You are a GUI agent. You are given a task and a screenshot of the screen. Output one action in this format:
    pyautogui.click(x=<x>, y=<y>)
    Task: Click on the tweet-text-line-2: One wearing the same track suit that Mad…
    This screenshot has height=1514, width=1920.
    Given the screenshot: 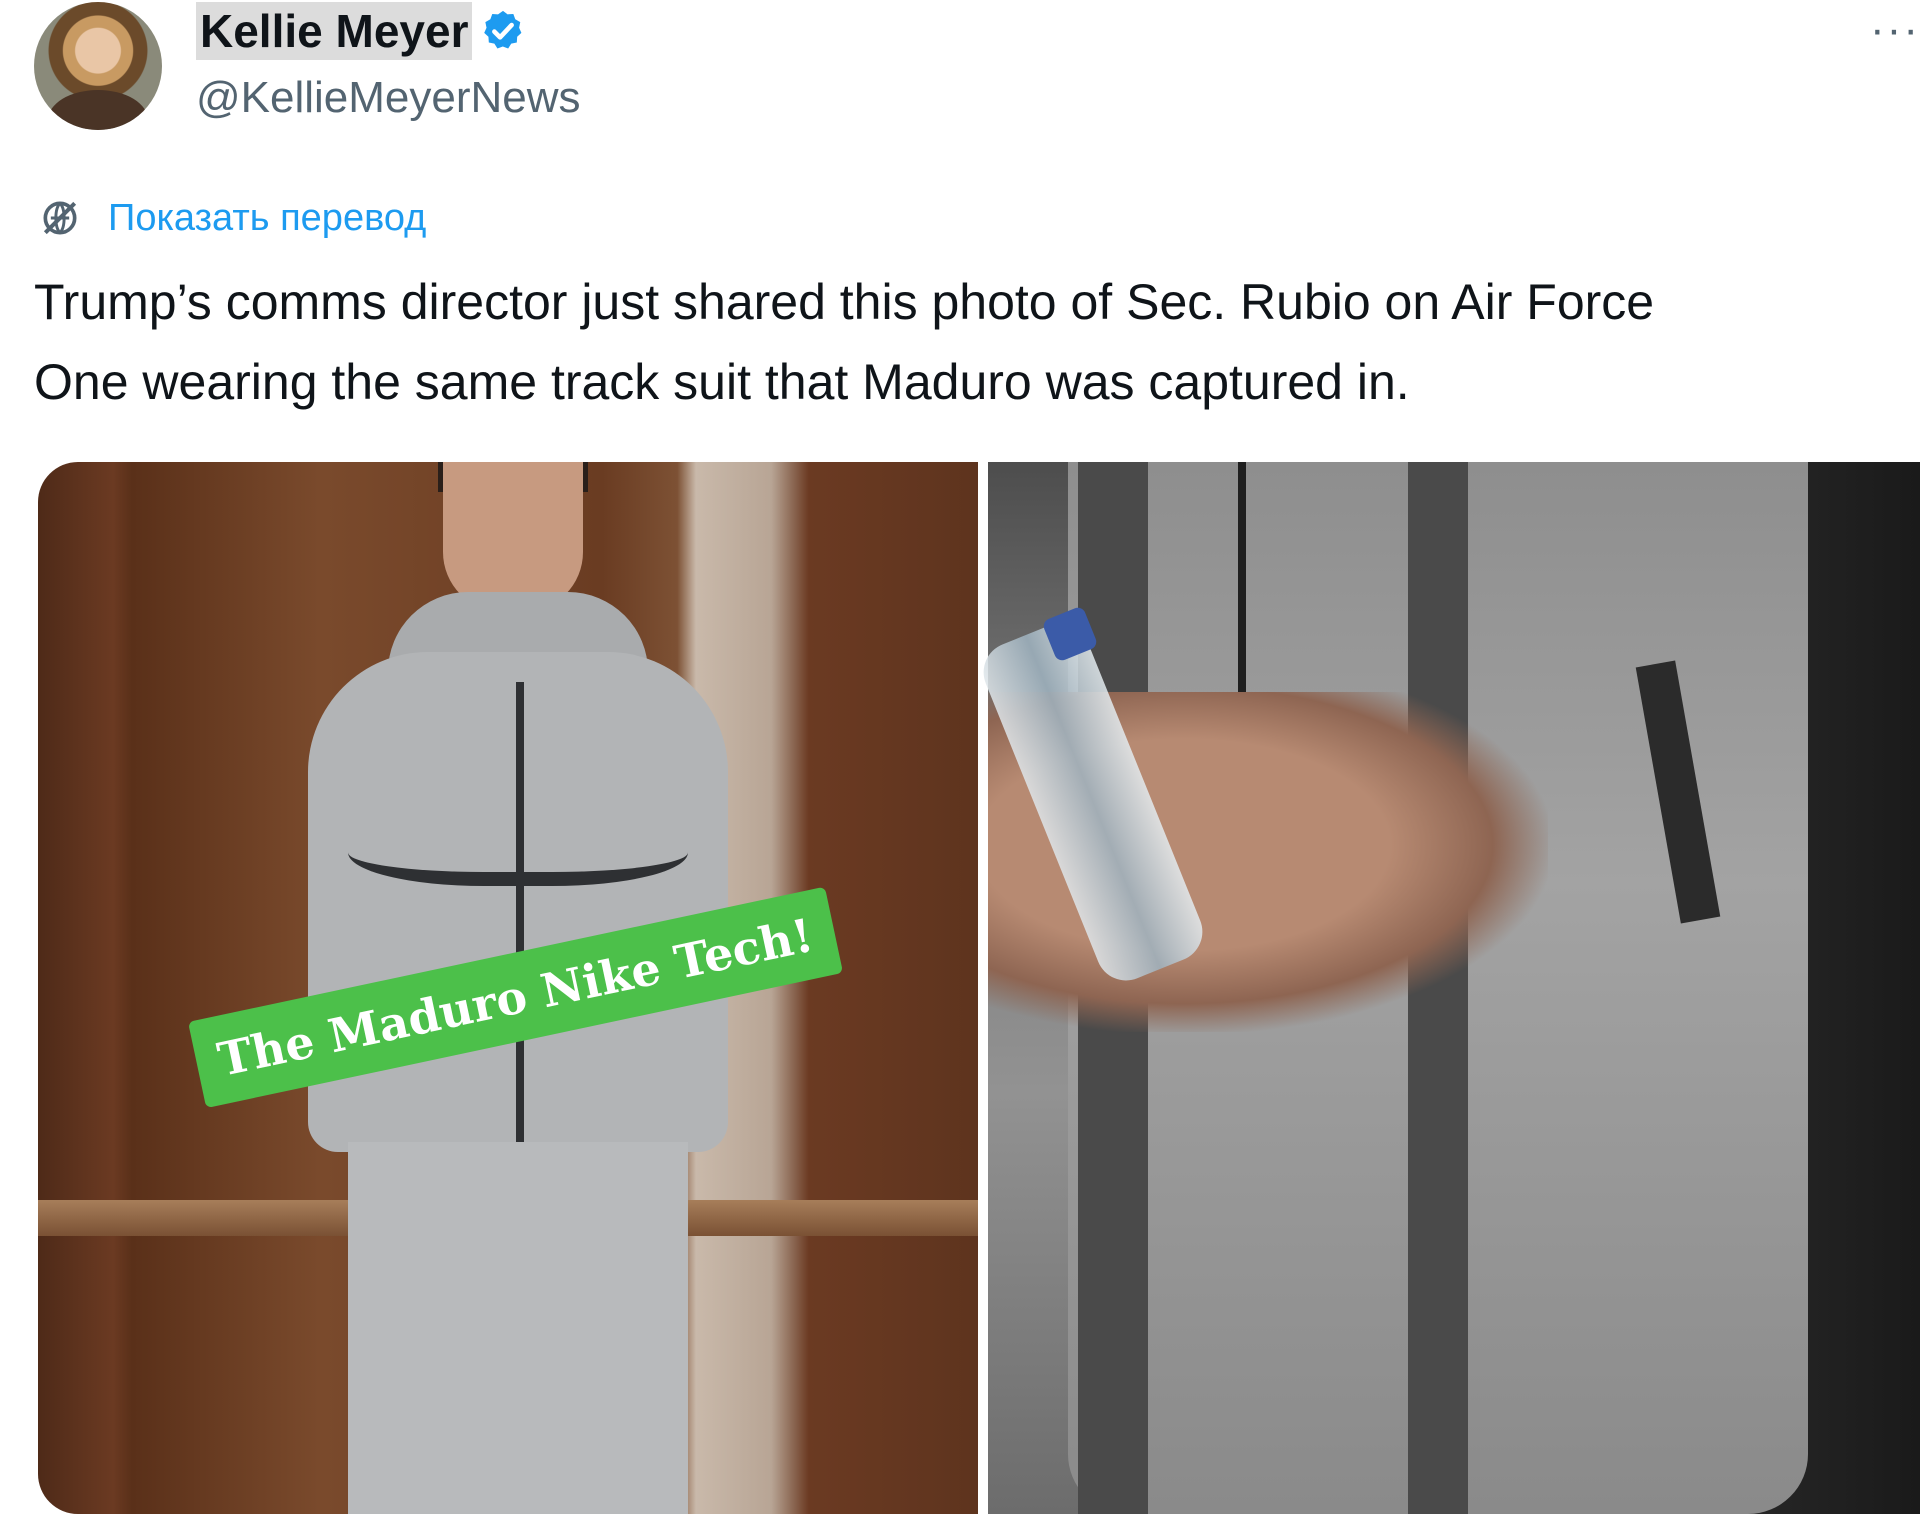 What is the action you would take?
    pyautogui.click(x=722, y=382)
    